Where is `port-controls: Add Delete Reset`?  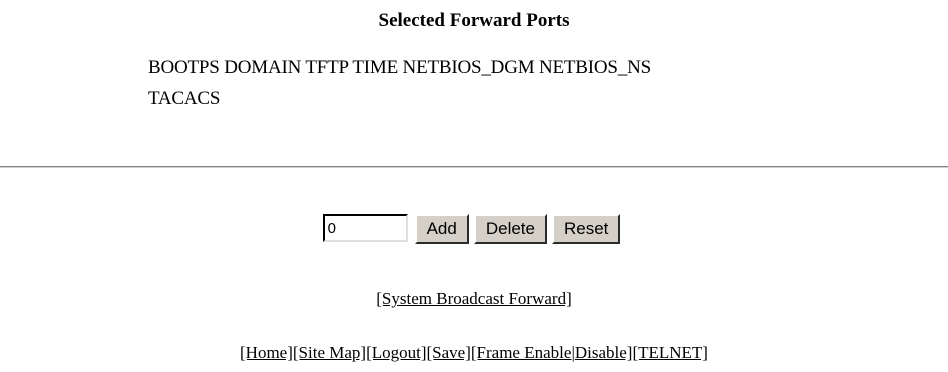
port-controls: Add Delete Reset is located at coordinates (474, 229).